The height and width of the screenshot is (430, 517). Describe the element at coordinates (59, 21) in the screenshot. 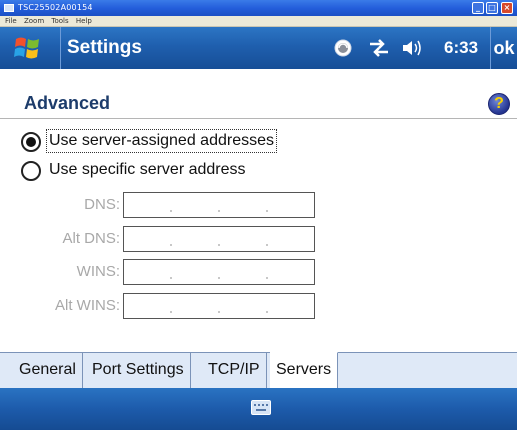

I see `menu-tools: Tools` at that location.